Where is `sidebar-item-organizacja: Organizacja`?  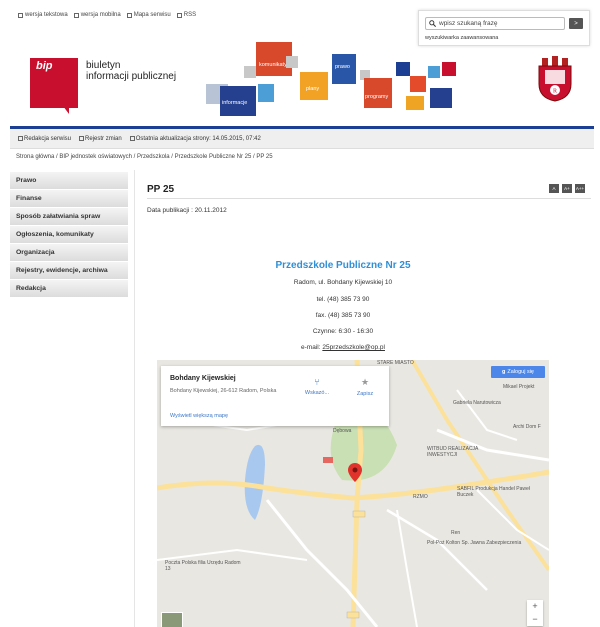
sidebar-item-organizacja: Organizacja is located at coordinates (69, 253).